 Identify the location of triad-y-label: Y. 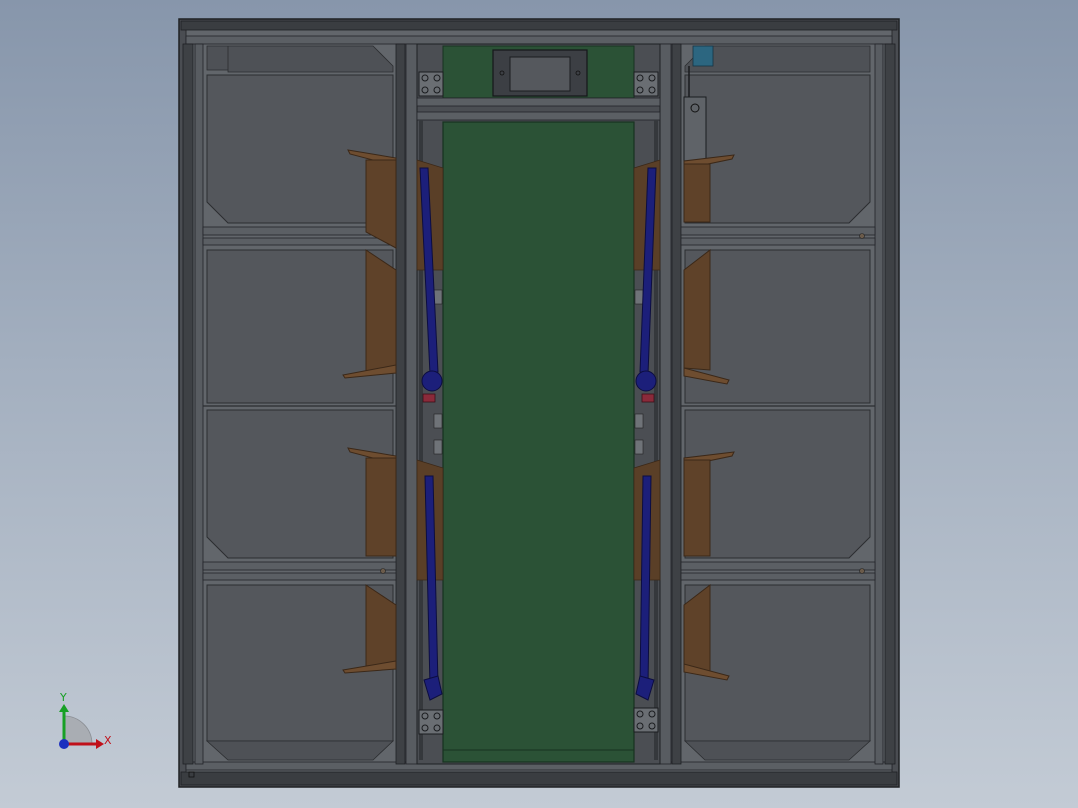
(63, 697).